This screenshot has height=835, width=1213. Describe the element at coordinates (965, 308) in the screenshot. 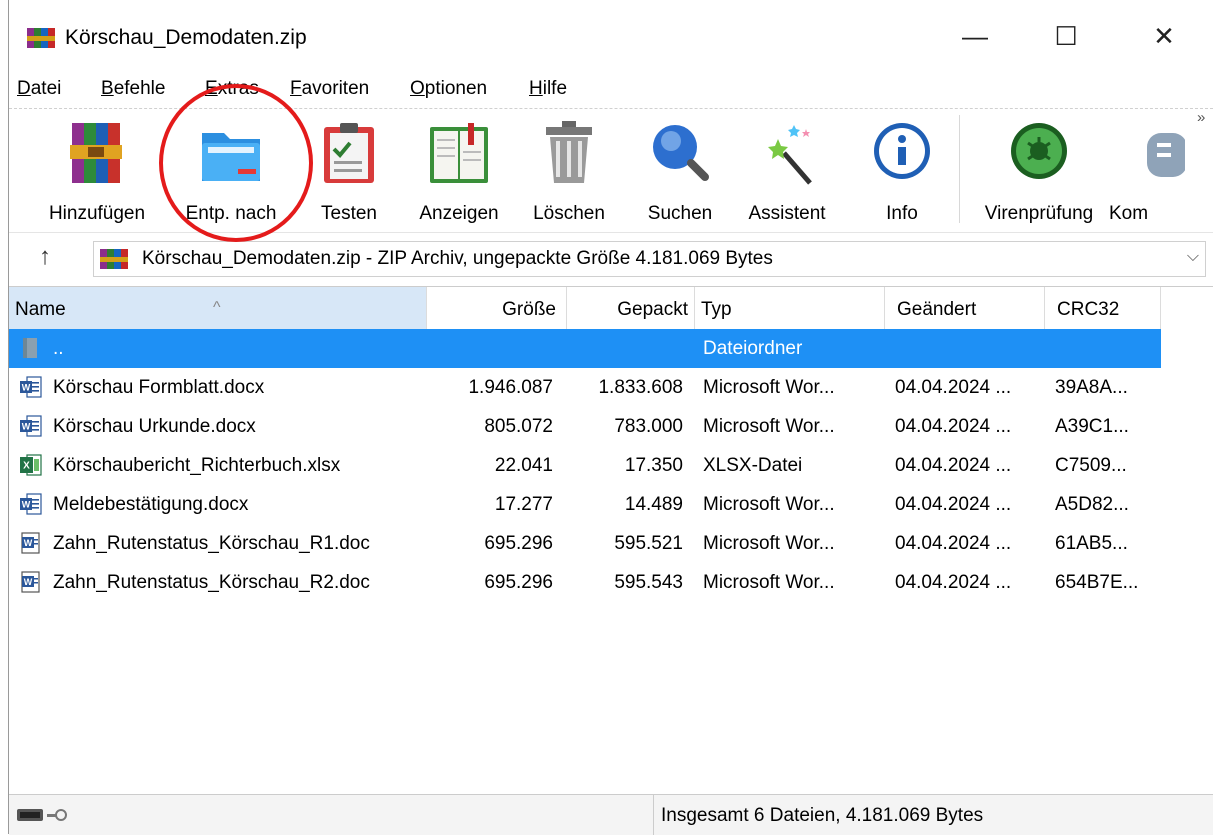

I see `column-header-modified: Geändert` at that location.